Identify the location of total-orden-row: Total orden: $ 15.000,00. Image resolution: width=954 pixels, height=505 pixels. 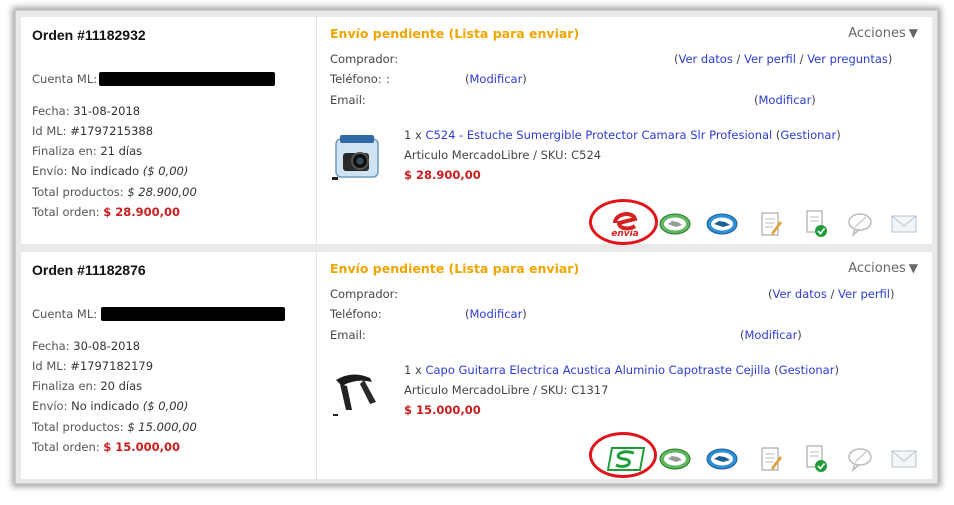
(106, 447).